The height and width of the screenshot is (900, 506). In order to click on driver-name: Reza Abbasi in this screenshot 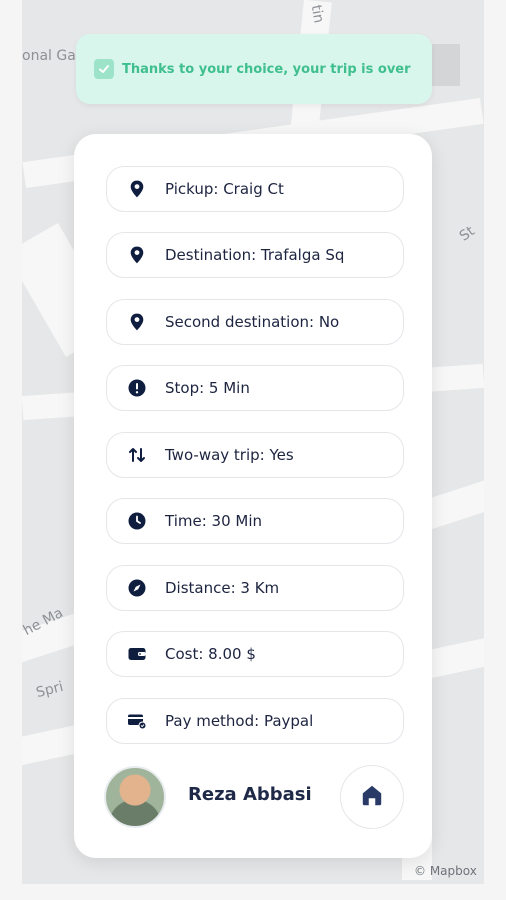, I will do `click(250, 794)`.